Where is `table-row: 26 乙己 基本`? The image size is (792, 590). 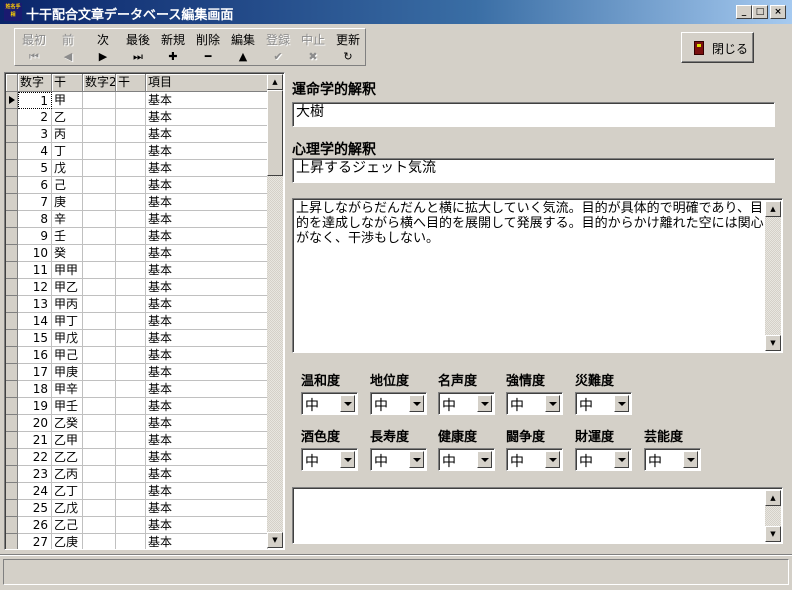
table-row: 26 乙己 基本 is located at coordinates (137, 525).